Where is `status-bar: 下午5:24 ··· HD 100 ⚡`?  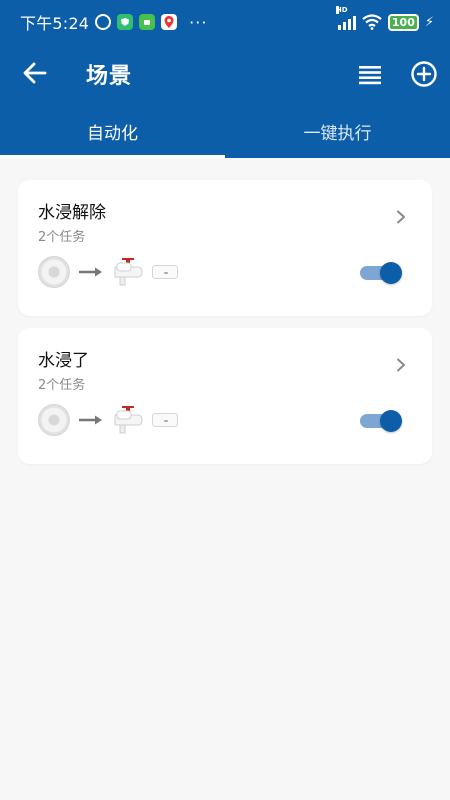
status-bar: 下午5:24 ··· HD 100 ⚡ is located at coordinates (225, 22).